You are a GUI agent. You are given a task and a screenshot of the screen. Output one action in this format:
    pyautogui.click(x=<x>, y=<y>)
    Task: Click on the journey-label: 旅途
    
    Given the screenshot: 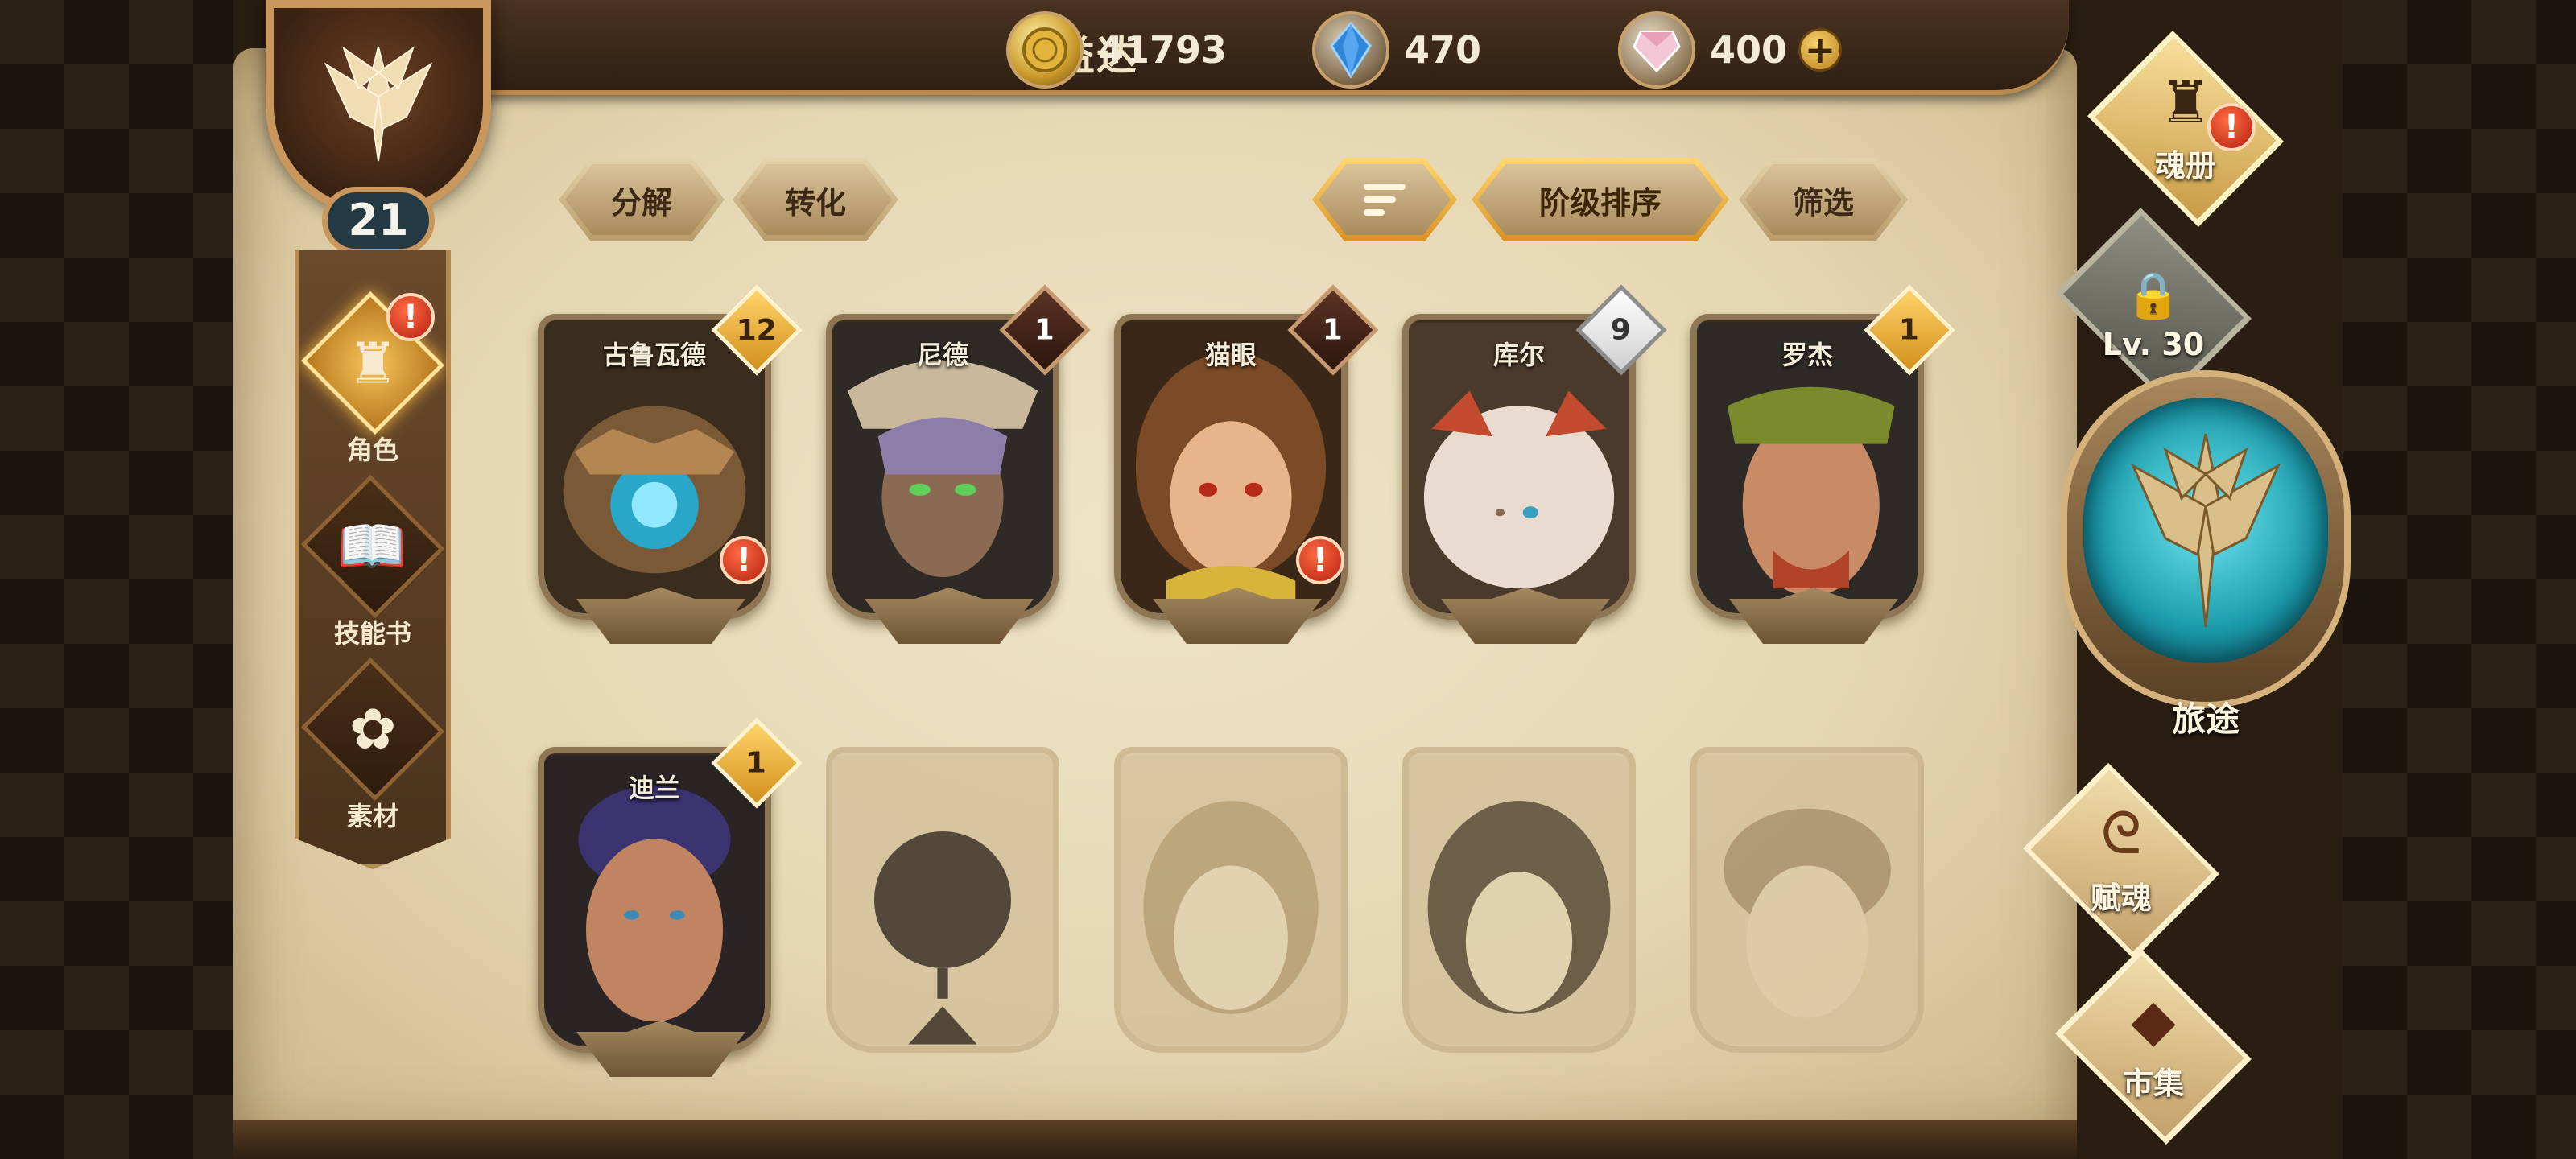 What is the action you would take?
    pyautogui.click(x=2205, y=719)
    